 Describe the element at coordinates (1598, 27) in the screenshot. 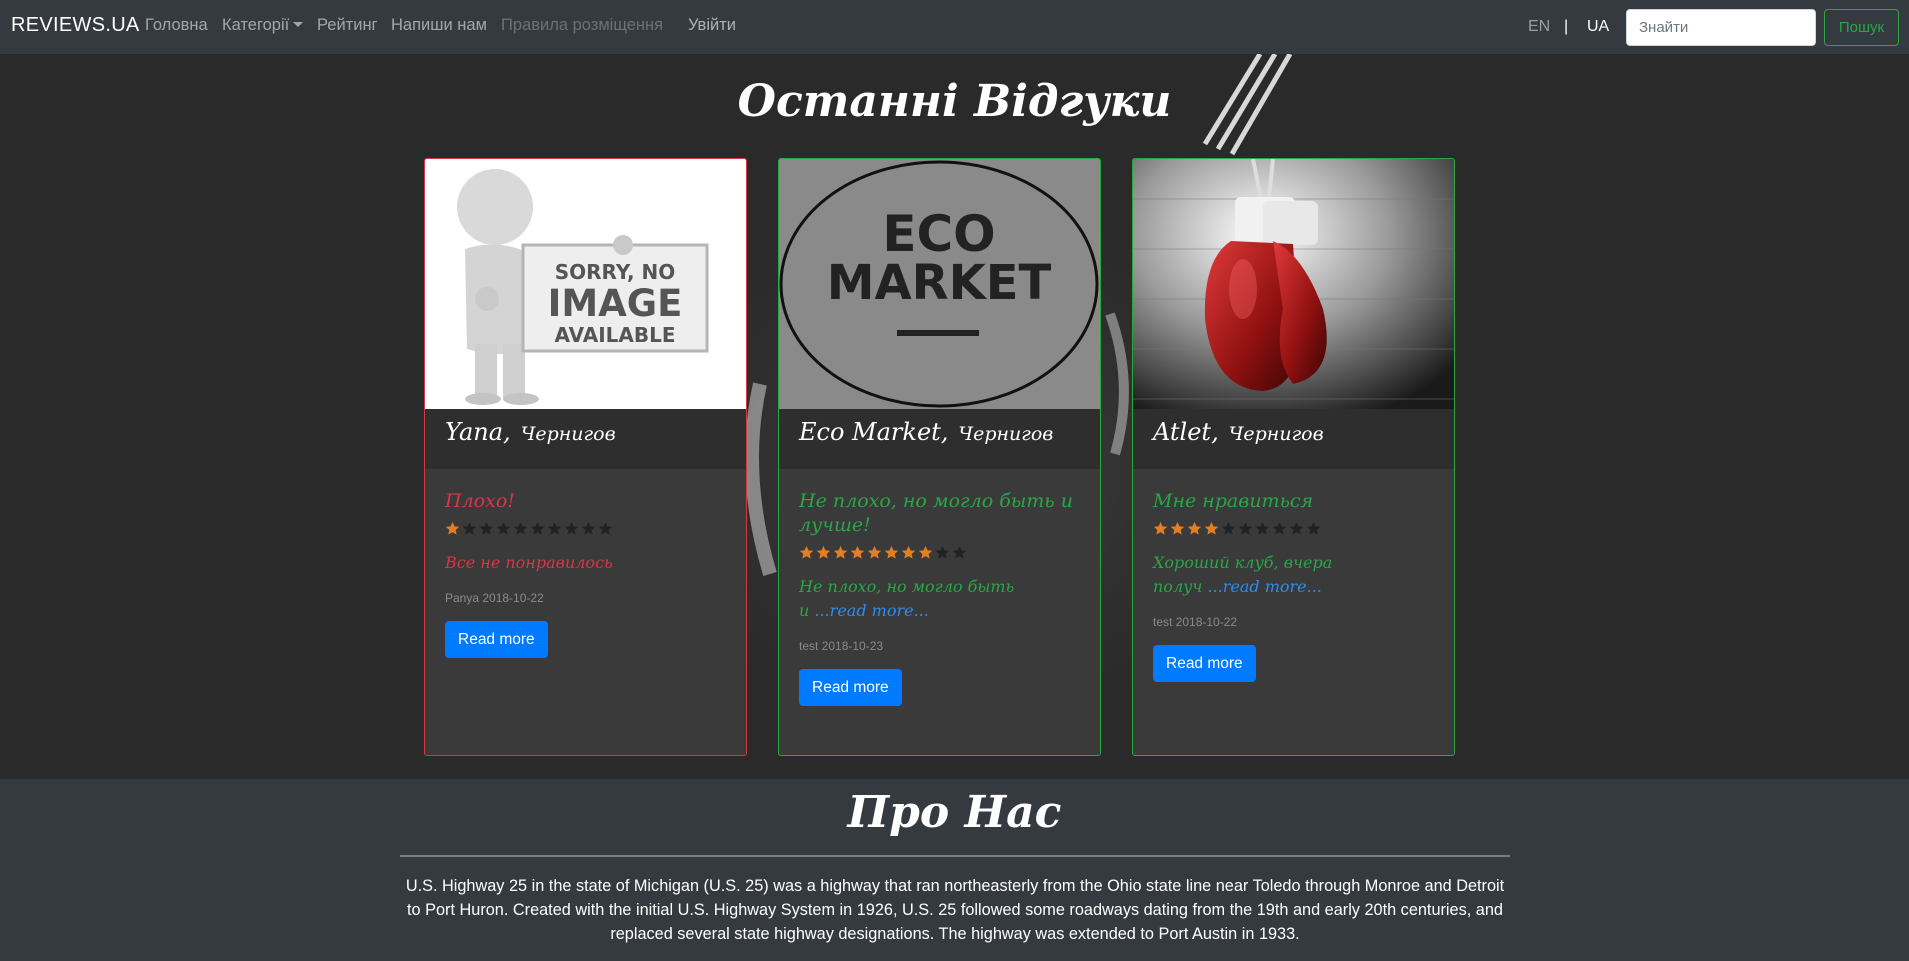

I see `lang-ua: UA` at that location.